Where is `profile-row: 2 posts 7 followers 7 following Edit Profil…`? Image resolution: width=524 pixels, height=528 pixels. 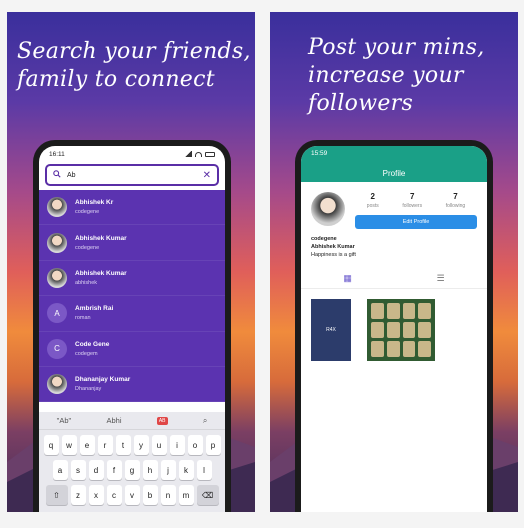
profile-row: 2 posts 7 followers 7 following Edit Profil… is located at coordinates (394, 205).